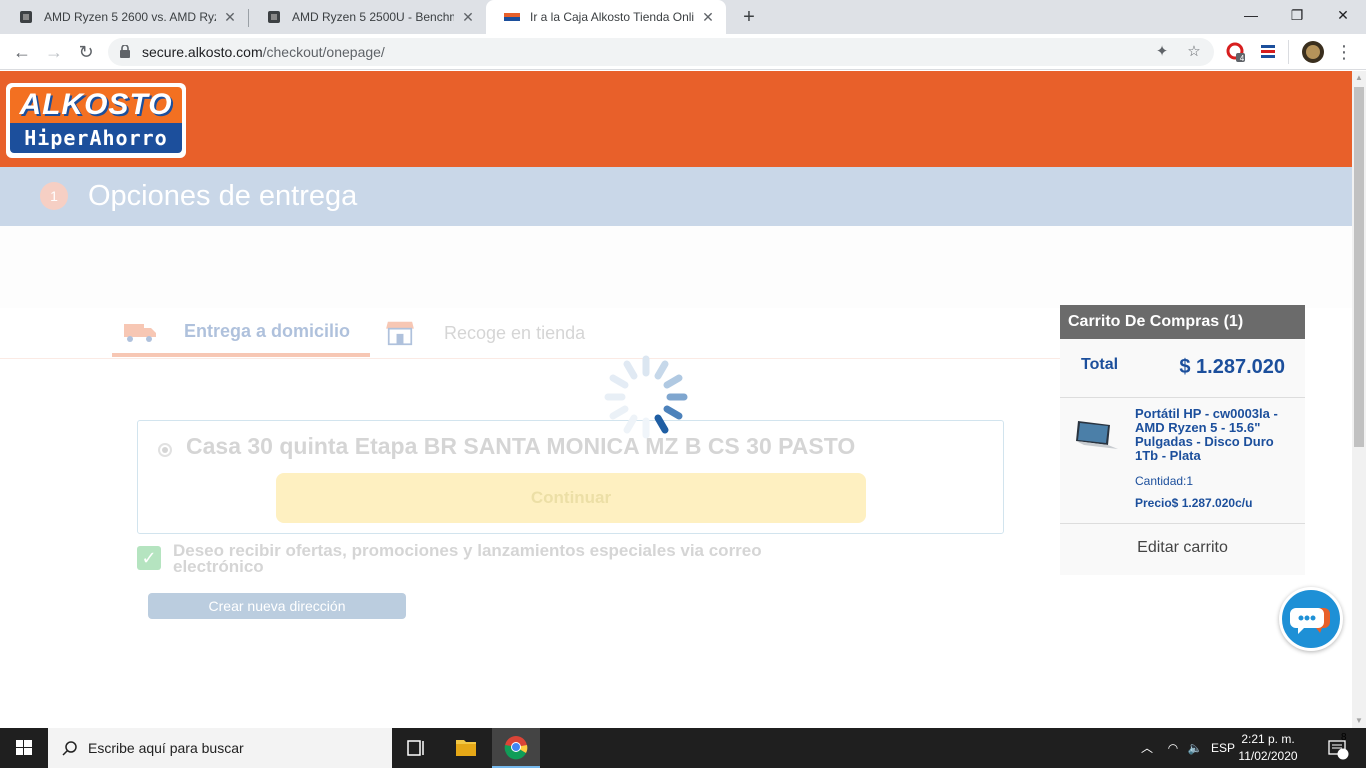 This screenshot has height=768, width=1366. I want to click on file-explorer-button, so click(466, 748).